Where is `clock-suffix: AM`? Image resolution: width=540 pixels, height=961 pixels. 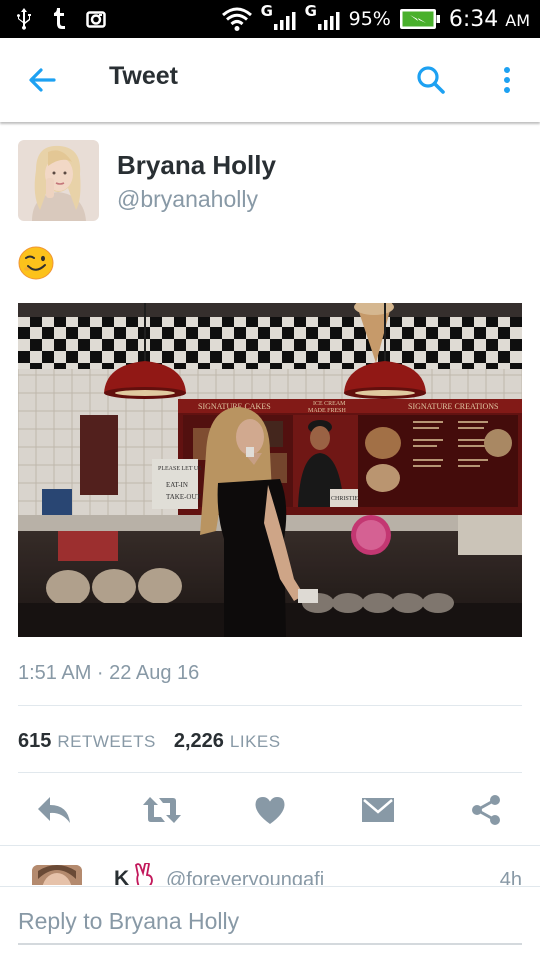 clock-suffix: AM is located at coordinates (517, 20).